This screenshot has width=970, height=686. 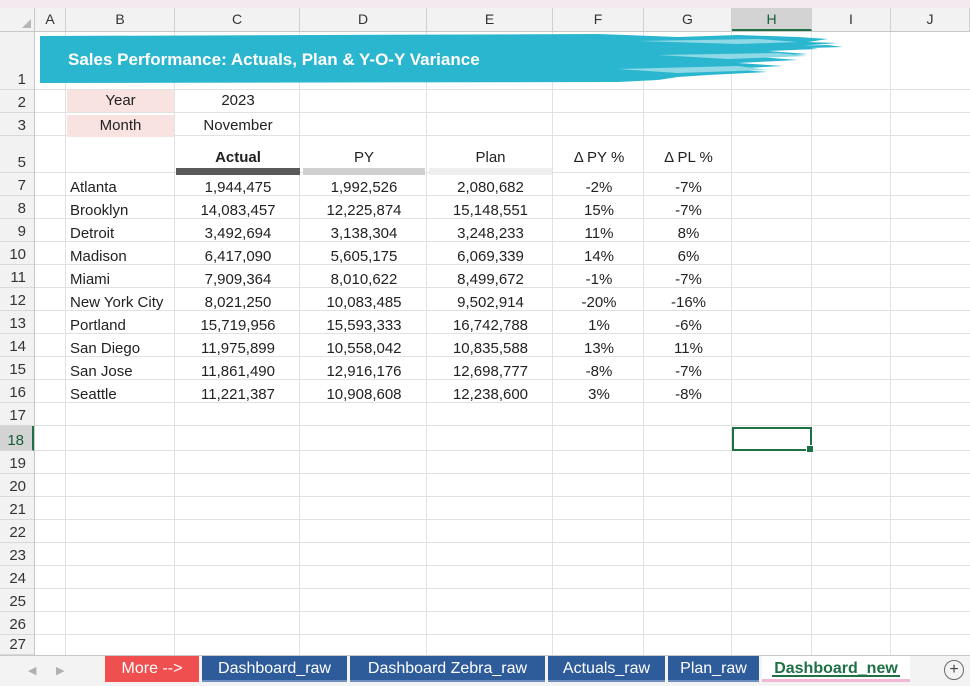 I want to click on row-header-24: 24, so click(x=17, y=577).